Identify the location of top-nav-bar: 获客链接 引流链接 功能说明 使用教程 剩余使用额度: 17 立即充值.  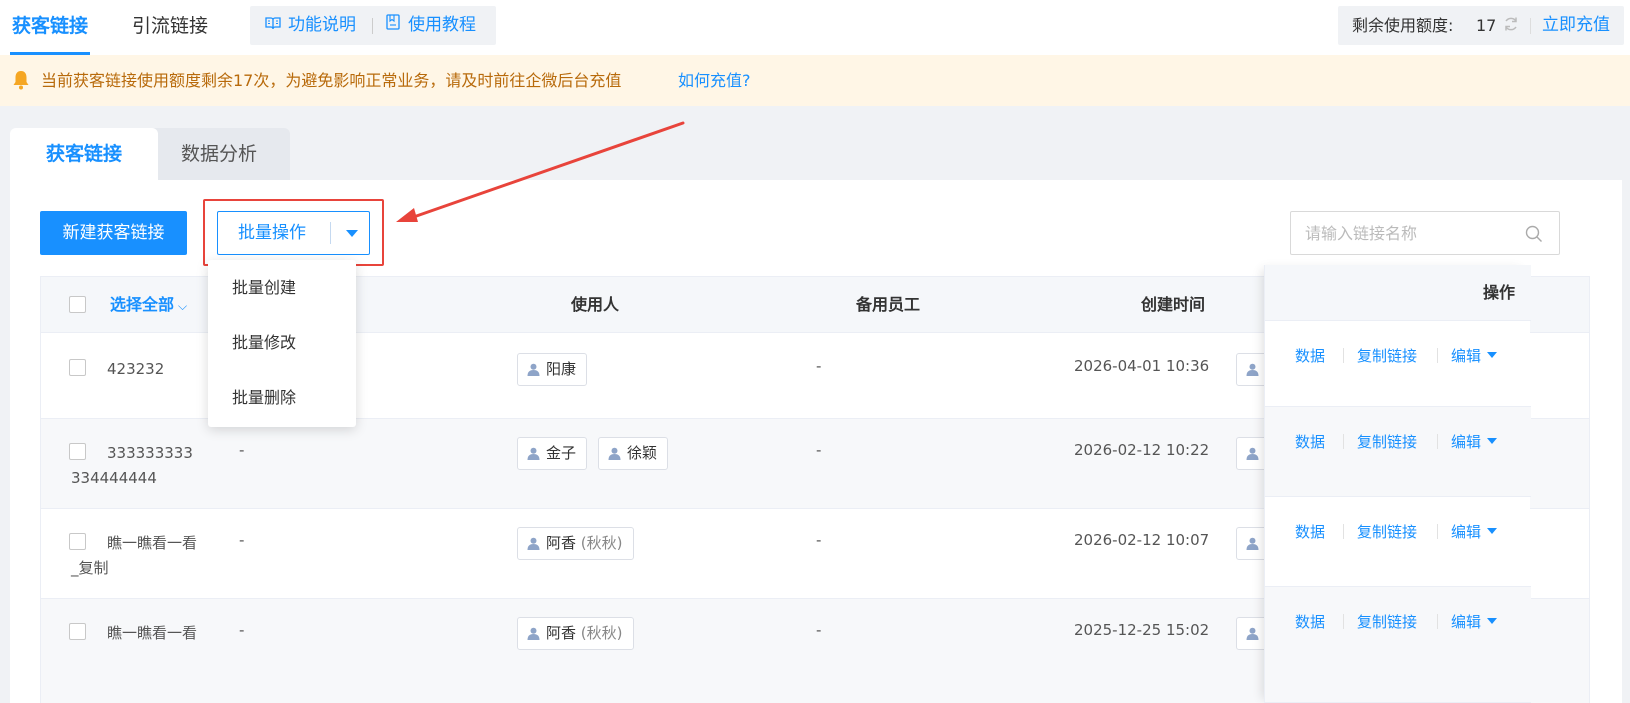
(815, 27).